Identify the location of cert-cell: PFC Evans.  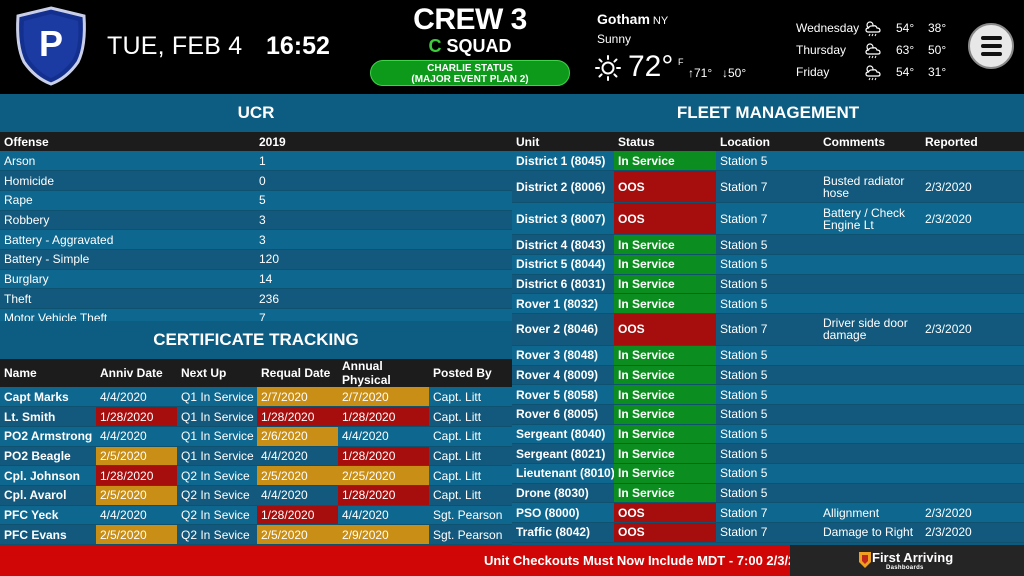
(48, 534).